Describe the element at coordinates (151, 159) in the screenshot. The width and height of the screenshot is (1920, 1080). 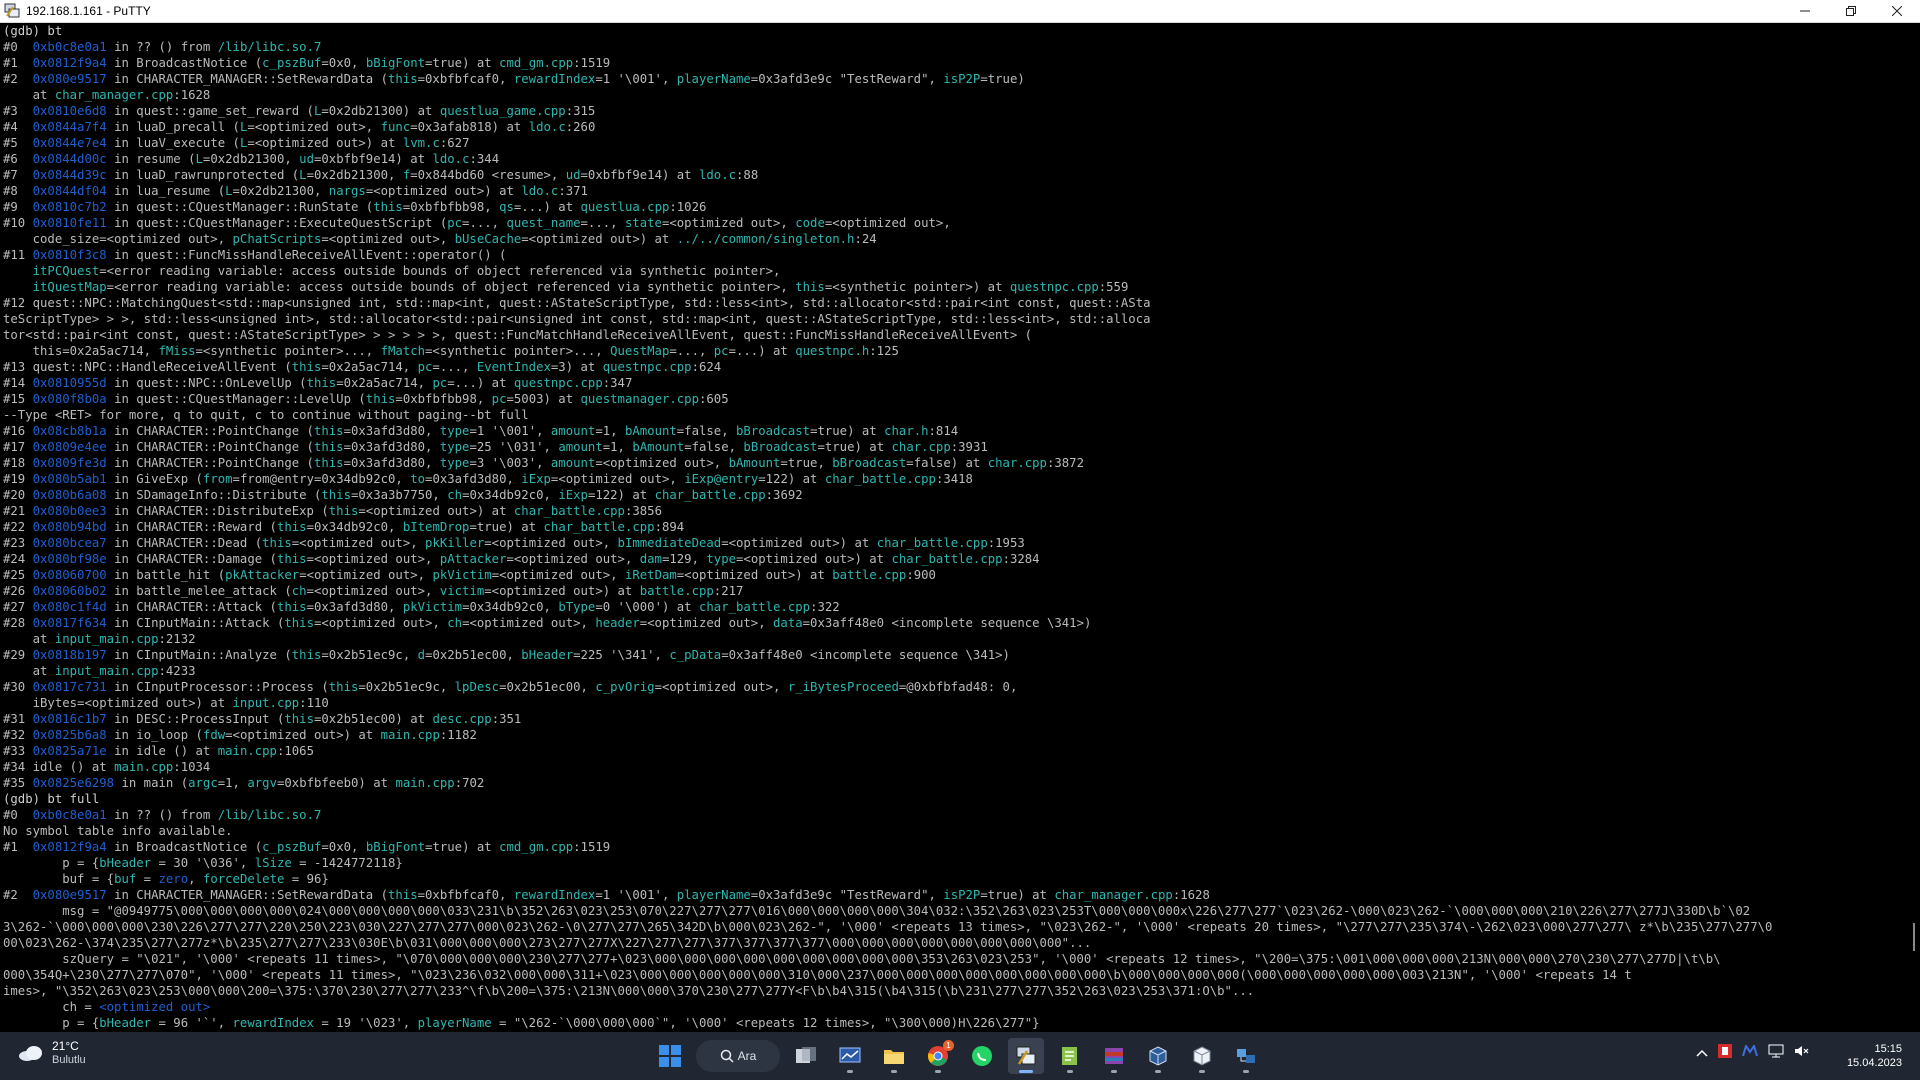
I see `terminal-text: in resume (` at that location.